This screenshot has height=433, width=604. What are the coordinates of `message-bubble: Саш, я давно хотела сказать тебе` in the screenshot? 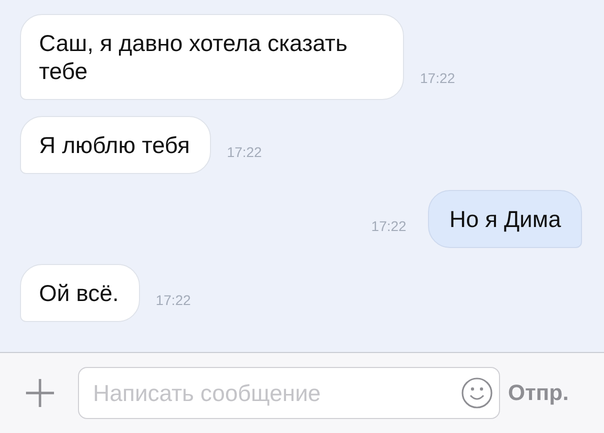 It's located at (212, 57).